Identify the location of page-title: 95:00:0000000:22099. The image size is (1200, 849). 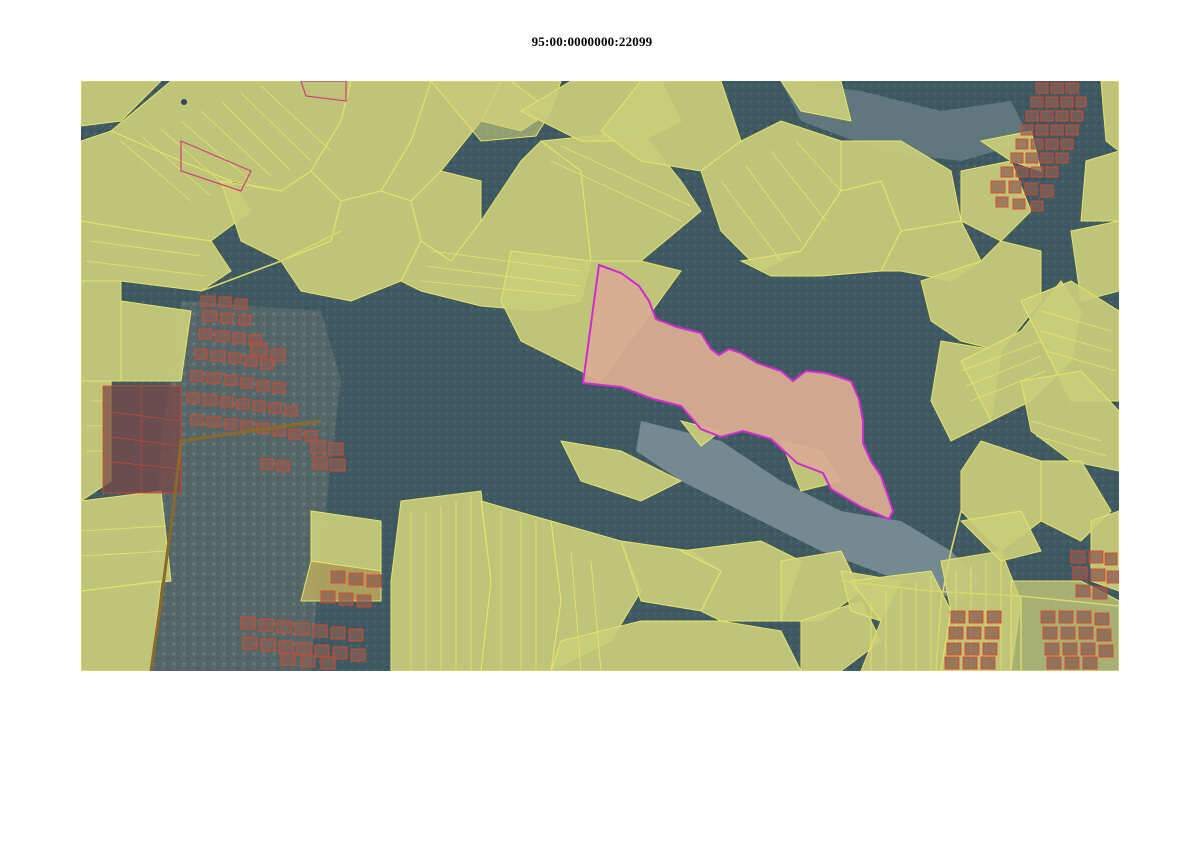
(592, 41).